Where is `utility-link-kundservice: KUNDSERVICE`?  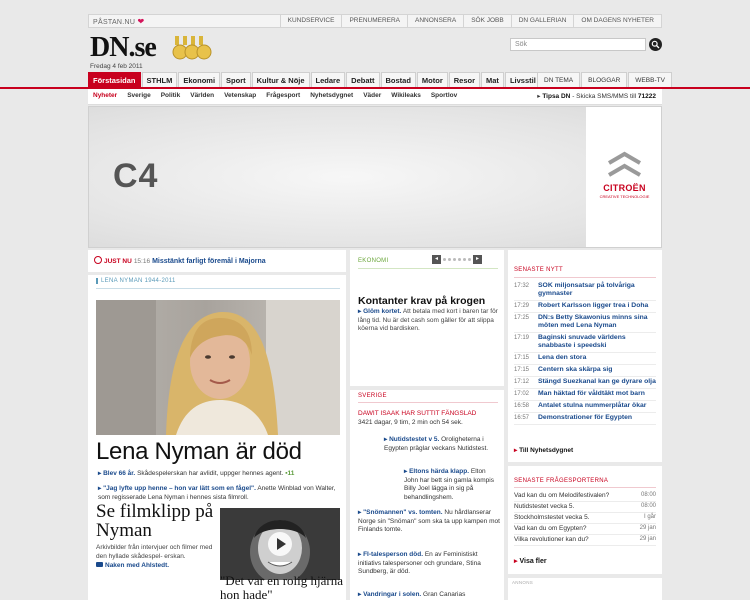
utility-link-kundservice: KUNDSERVICE is located at coordinates (310, 21).